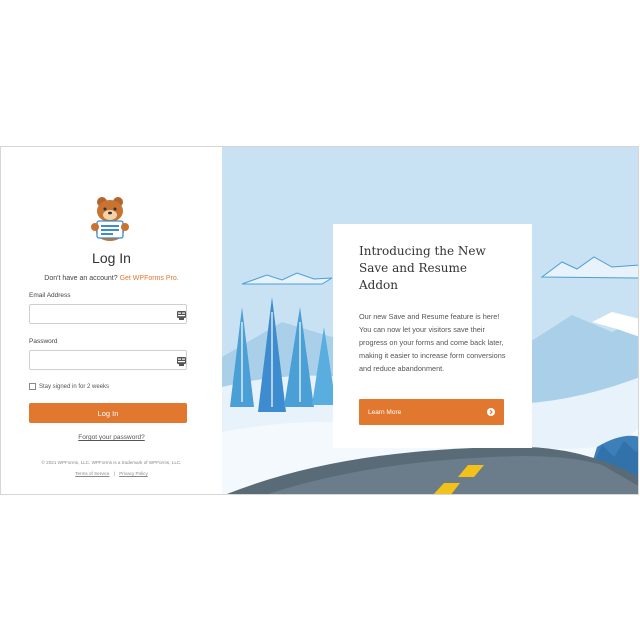 This screenshot has width=640, height=640. Describe the element at coordinates (74, 386) in the screenshot. I see `remember-label: Stay signed in for 2 weeks` at that location.